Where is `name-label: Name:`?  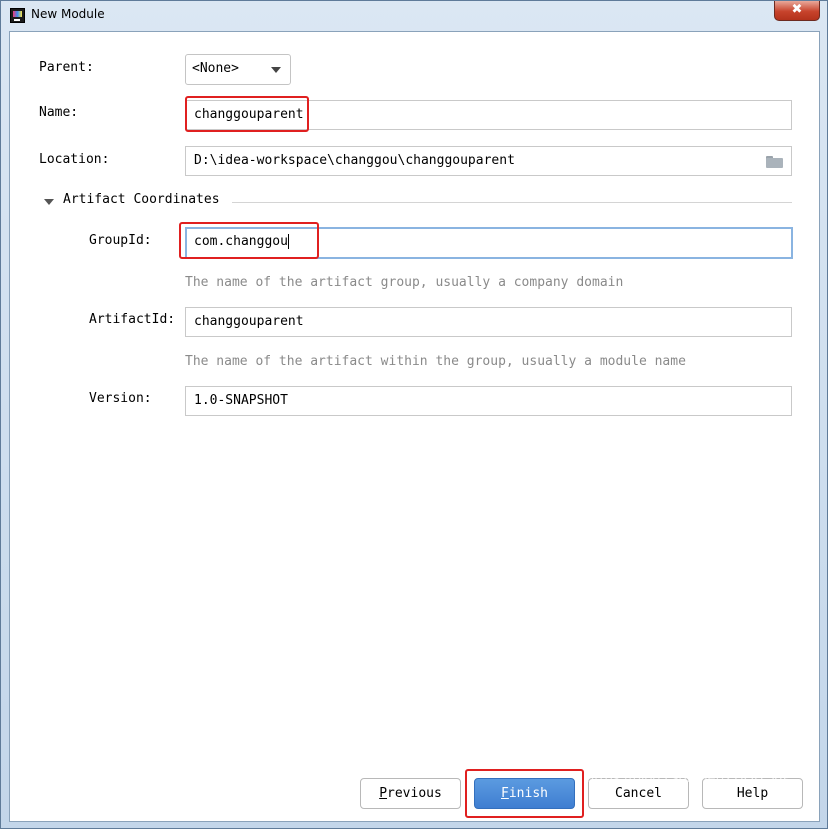 name-label: Name: is located at coordinates (59, 112).